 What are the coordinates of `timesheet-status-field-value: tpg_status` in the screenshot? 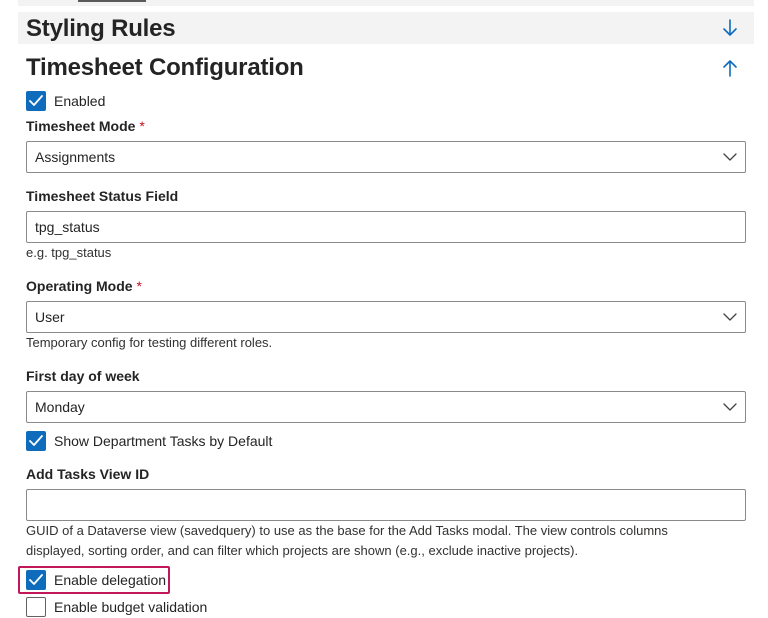 It's located at (67, 227).